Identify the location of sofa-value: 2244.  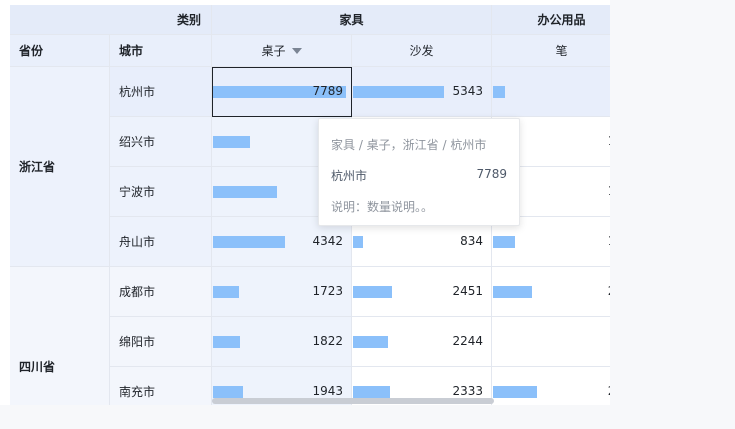
(467, 341).